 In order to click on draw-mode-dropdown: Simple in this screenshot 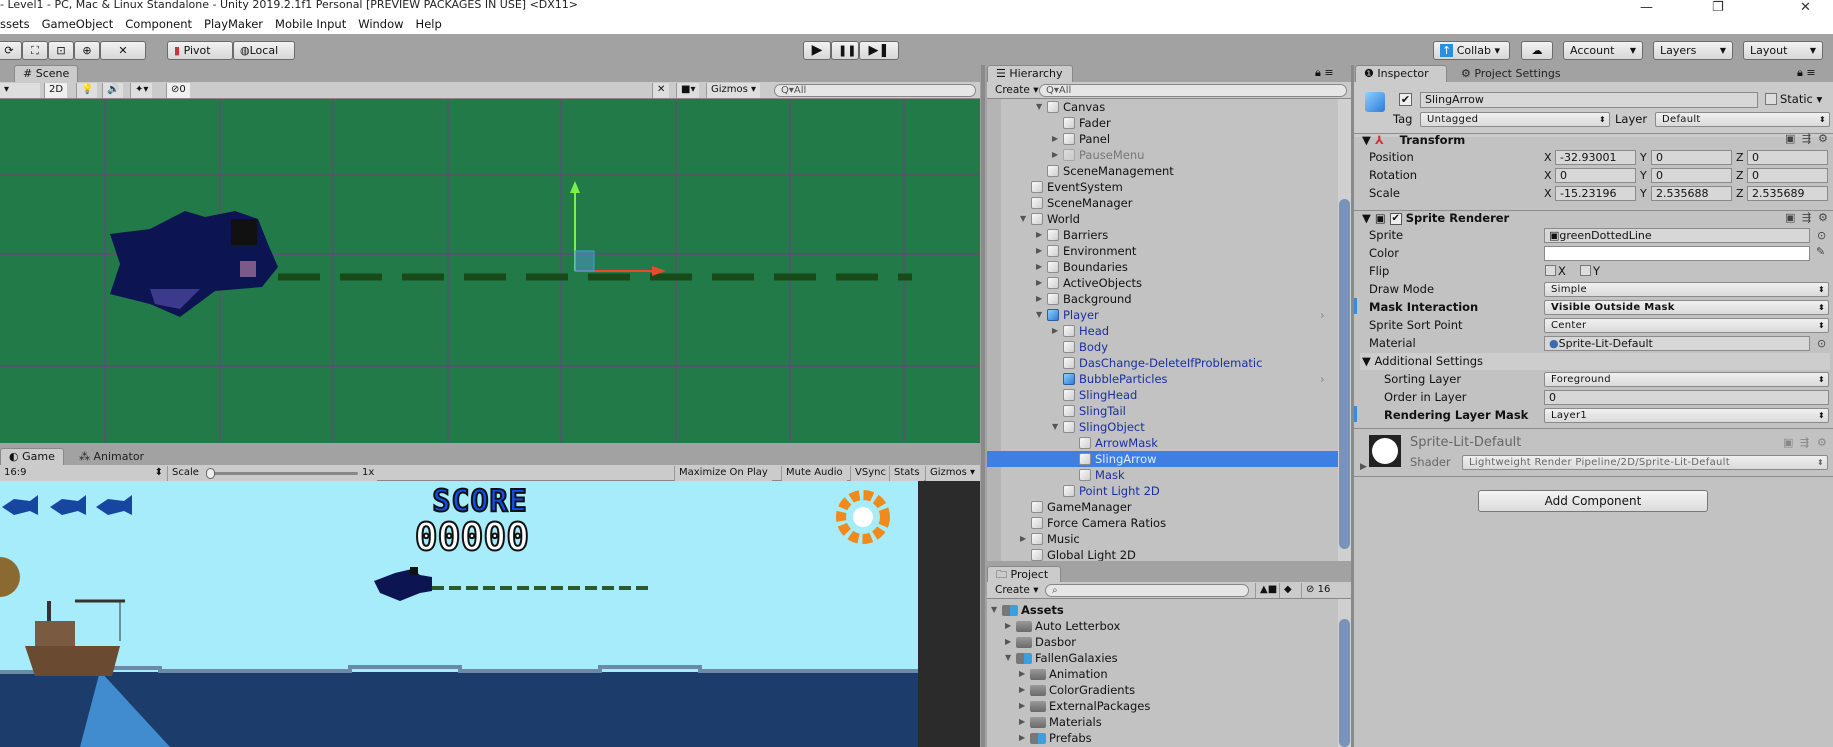, I will do `click(1686, 289)`.